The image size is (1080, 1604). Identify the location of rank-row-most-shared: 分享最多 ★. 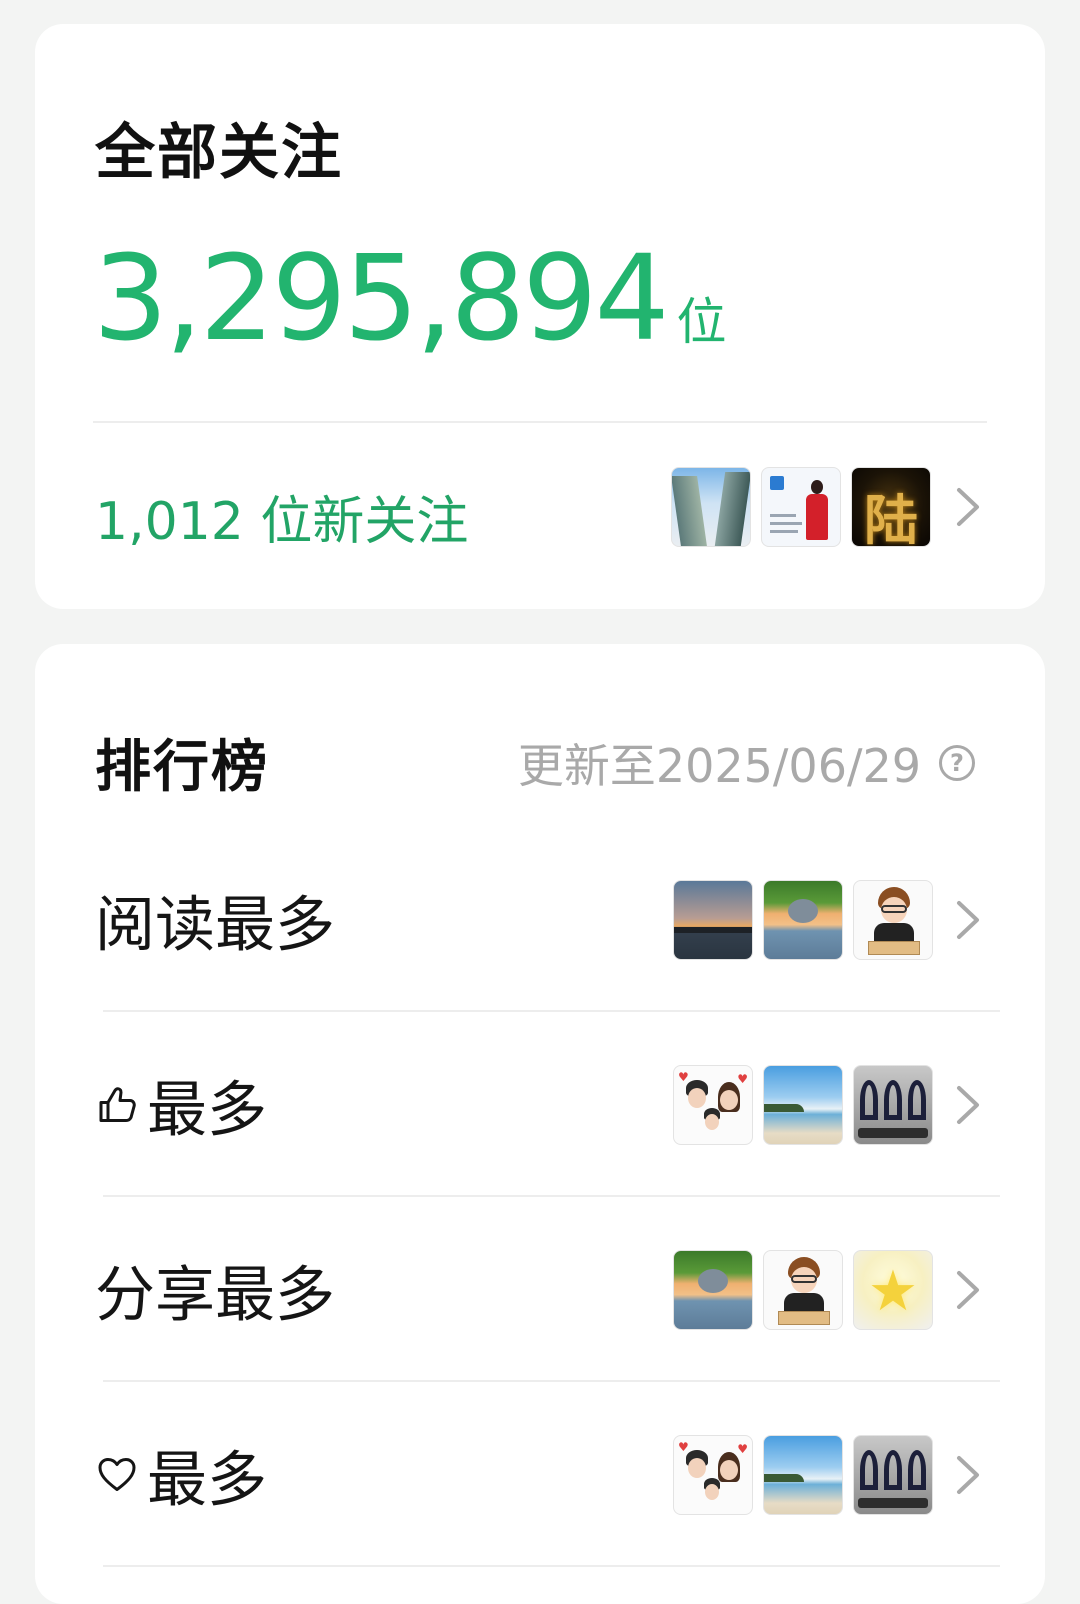
(540, 1289).